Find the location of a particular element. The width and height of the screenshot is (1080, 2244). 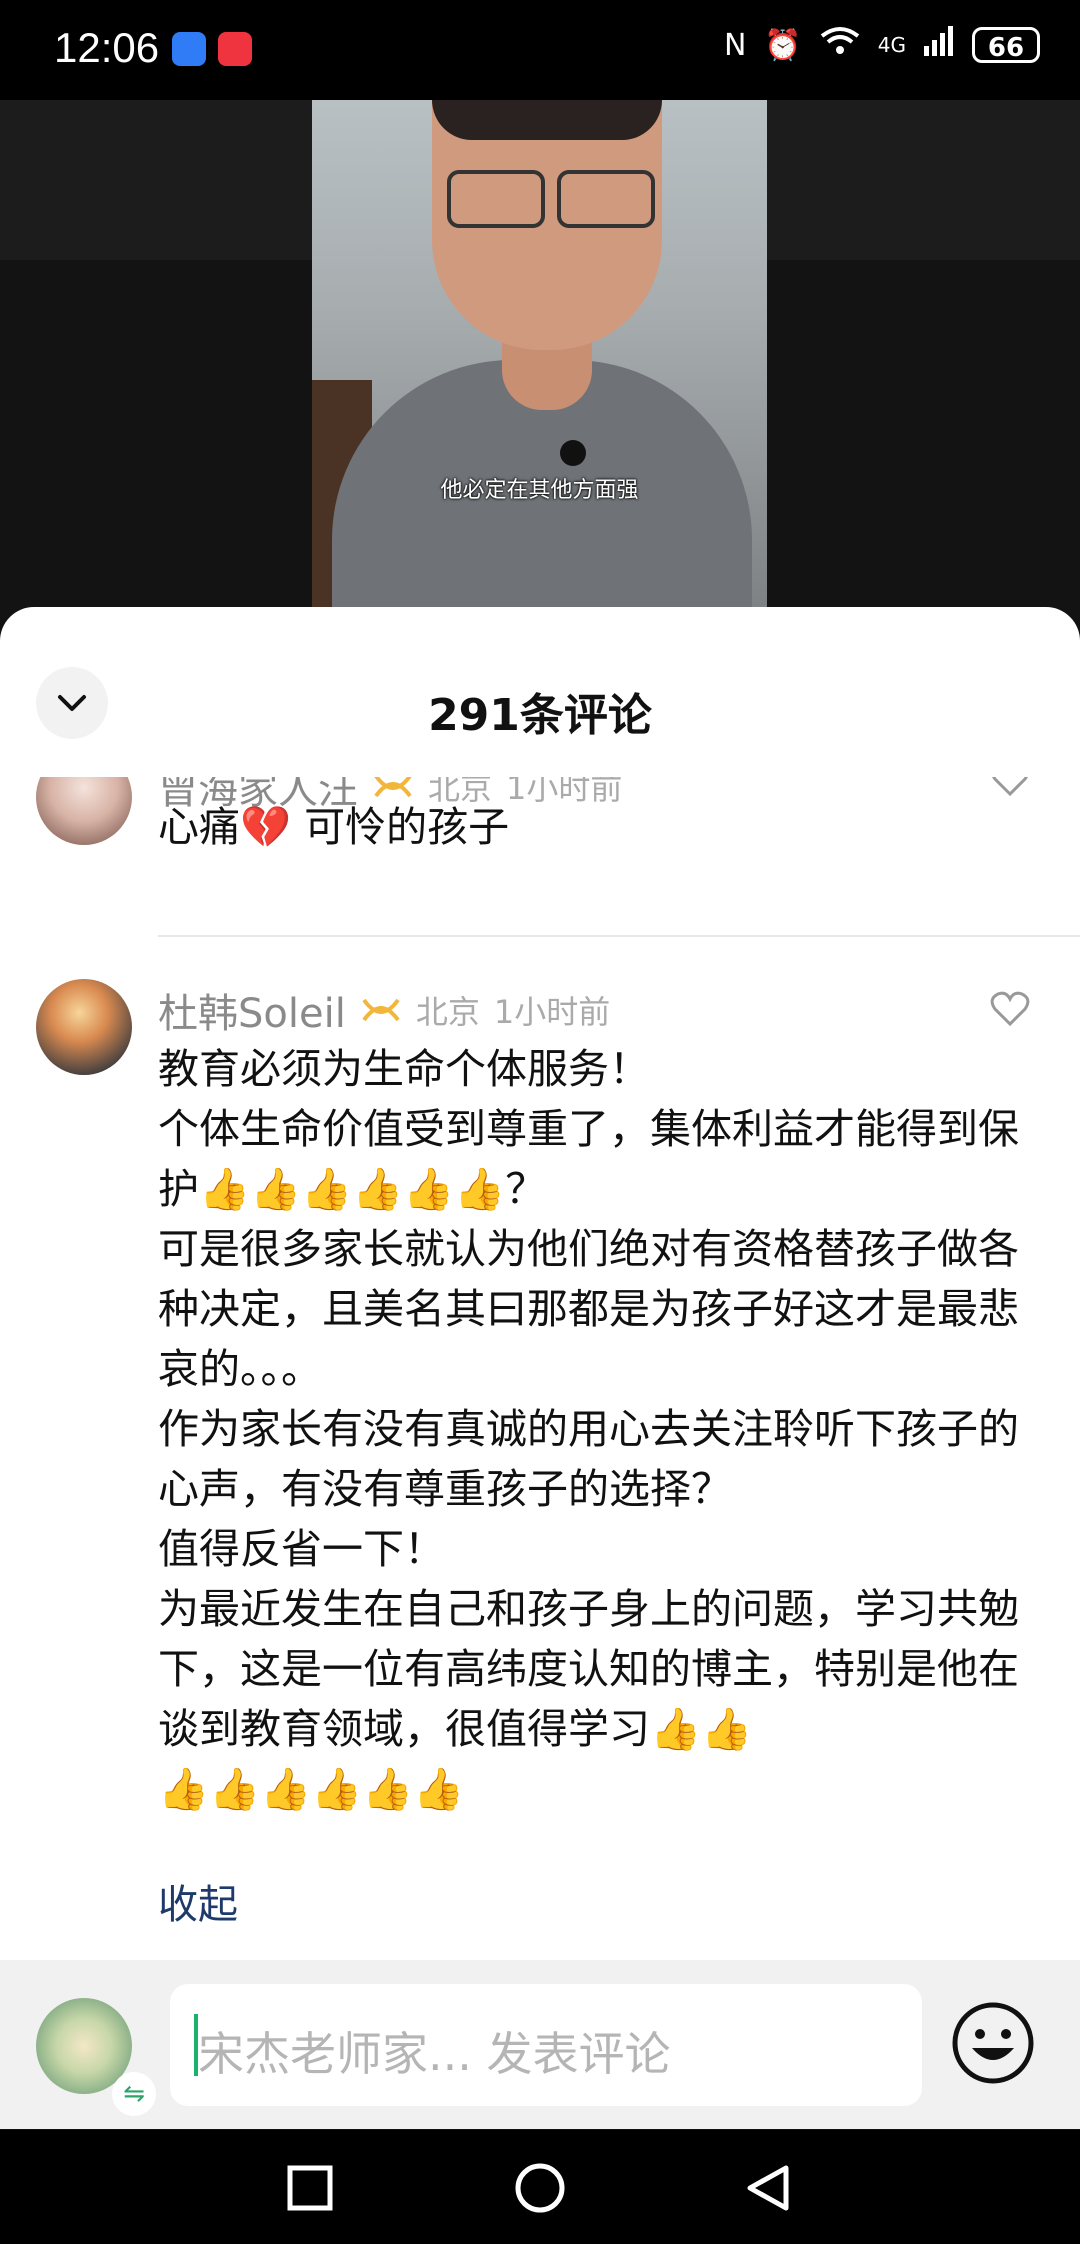

comment-input-bar: ⇋ 宋杰老师家... 发表评论 is located at coordinates (540, 2044).